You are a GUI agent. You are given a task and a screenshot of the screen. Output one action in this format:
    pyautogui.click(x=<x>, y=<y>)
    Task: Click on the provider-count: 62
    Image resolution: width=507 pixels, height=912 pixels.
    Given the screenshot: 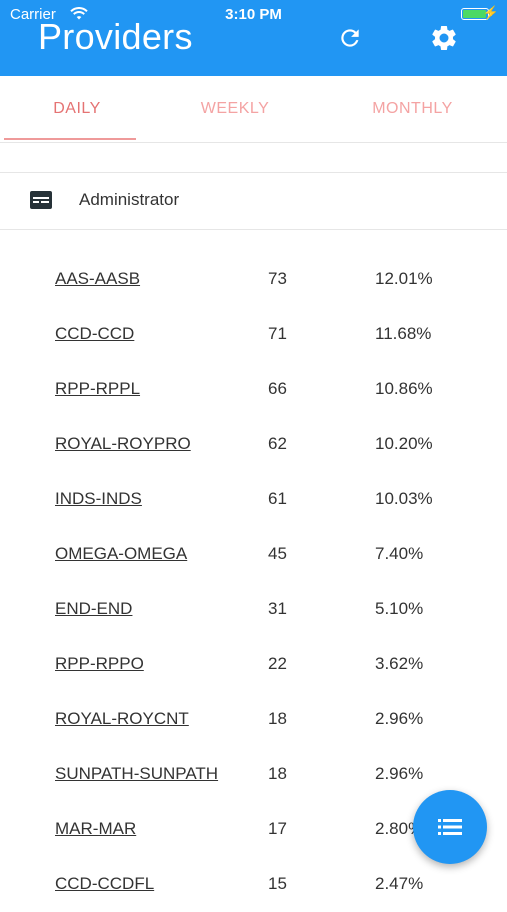 What is the action you would take?
    pyautogui.click(x=277, y=443)
    